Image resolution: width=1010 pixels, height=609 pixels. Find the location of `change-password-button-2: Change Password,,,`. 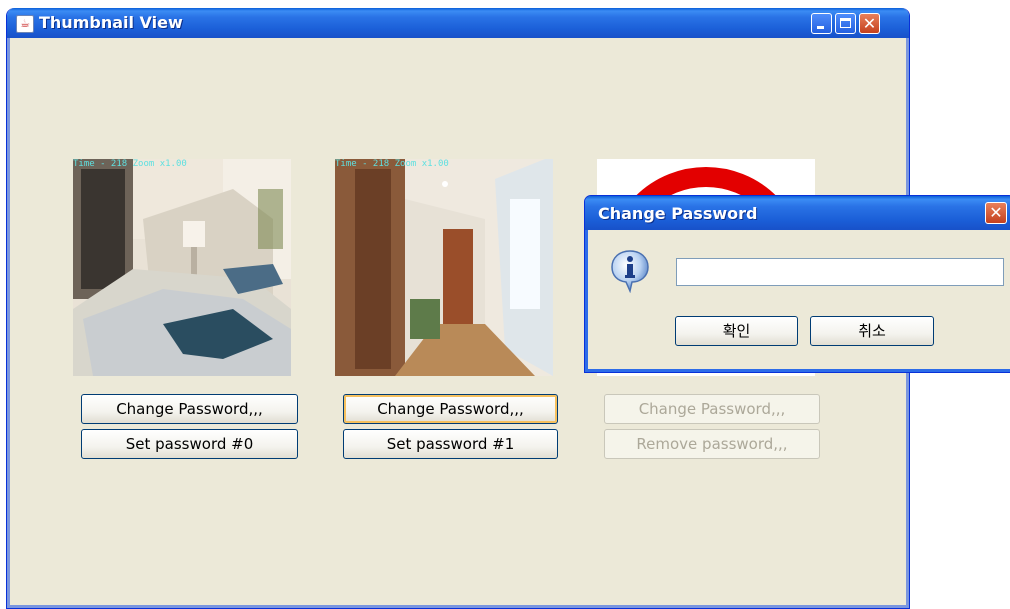

change-password-button-2: Change Password,,, is located at coordinates (712, 409).